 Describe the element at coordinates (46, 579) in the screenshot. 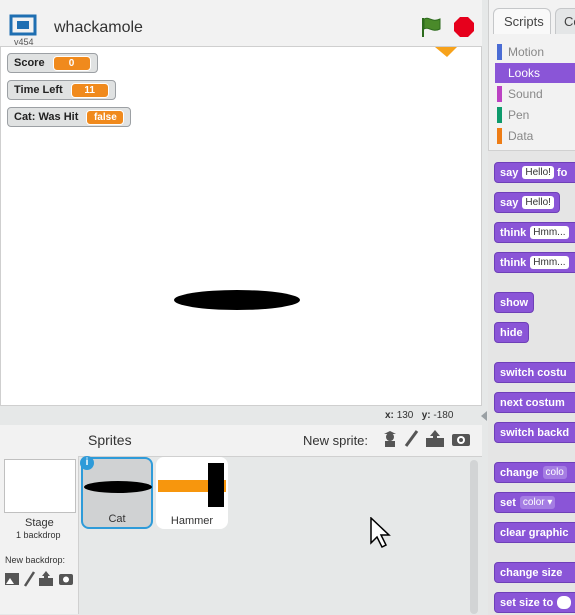

I see `upload-backdrop-icon` at that location.